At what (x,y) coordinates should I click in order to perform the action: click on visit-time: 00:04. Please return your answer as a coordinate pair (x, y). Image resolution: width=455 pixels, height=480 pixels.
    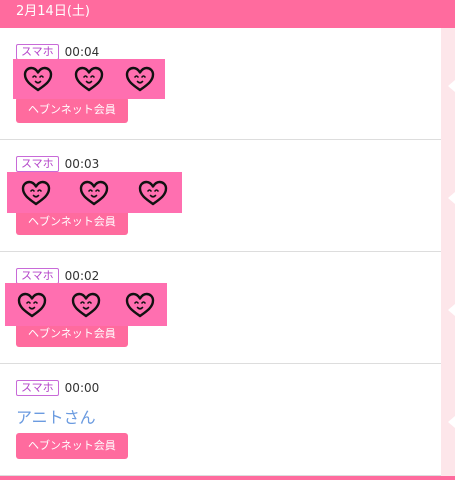
    Looking at the image, I should click on (82, 52).